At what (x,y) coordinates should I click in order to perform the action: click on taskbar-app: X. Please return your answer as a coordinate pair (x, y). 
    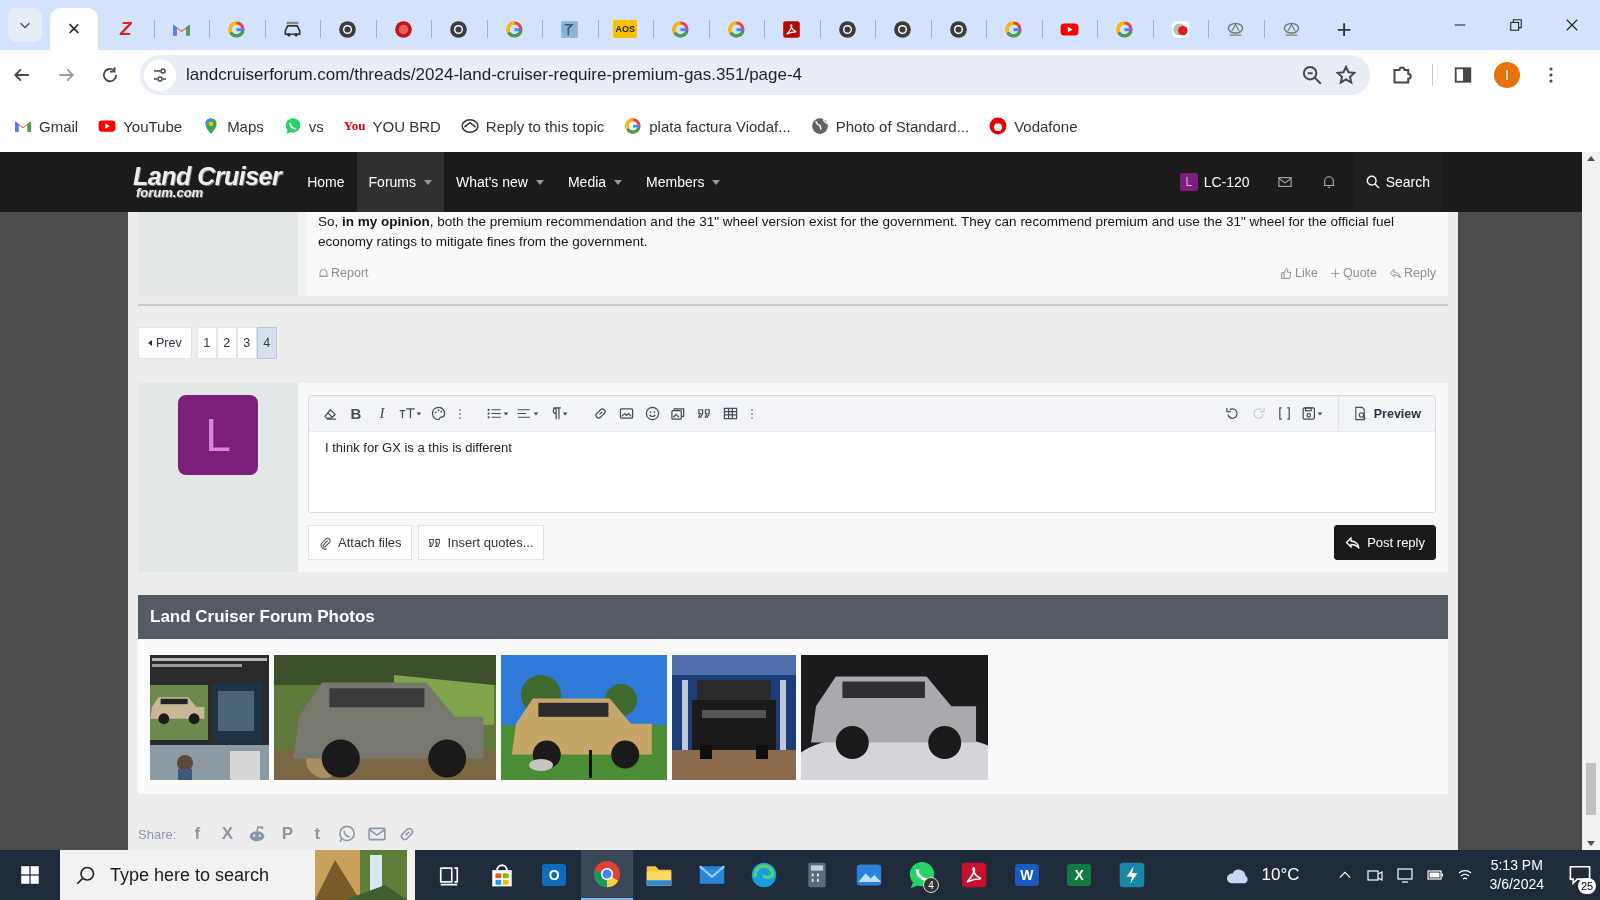
    Looking at the image, I should click on (1079, 875).